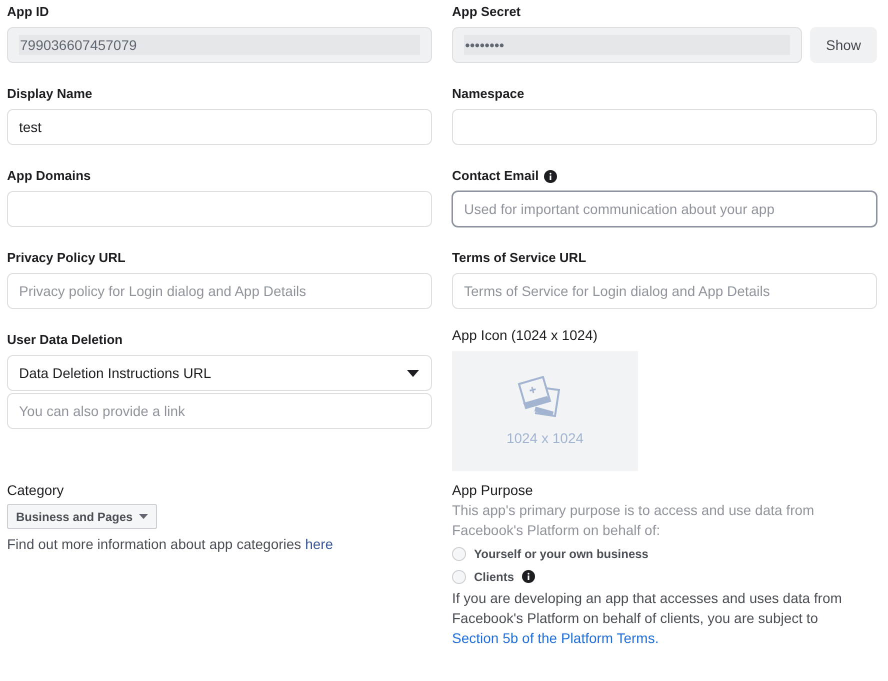  Describe the element at coordinates (634, 520) in the screenshot. I see `description-text: This app's primary purpose is to access and use data from Facebook's Platform on behalf of:` at that location.